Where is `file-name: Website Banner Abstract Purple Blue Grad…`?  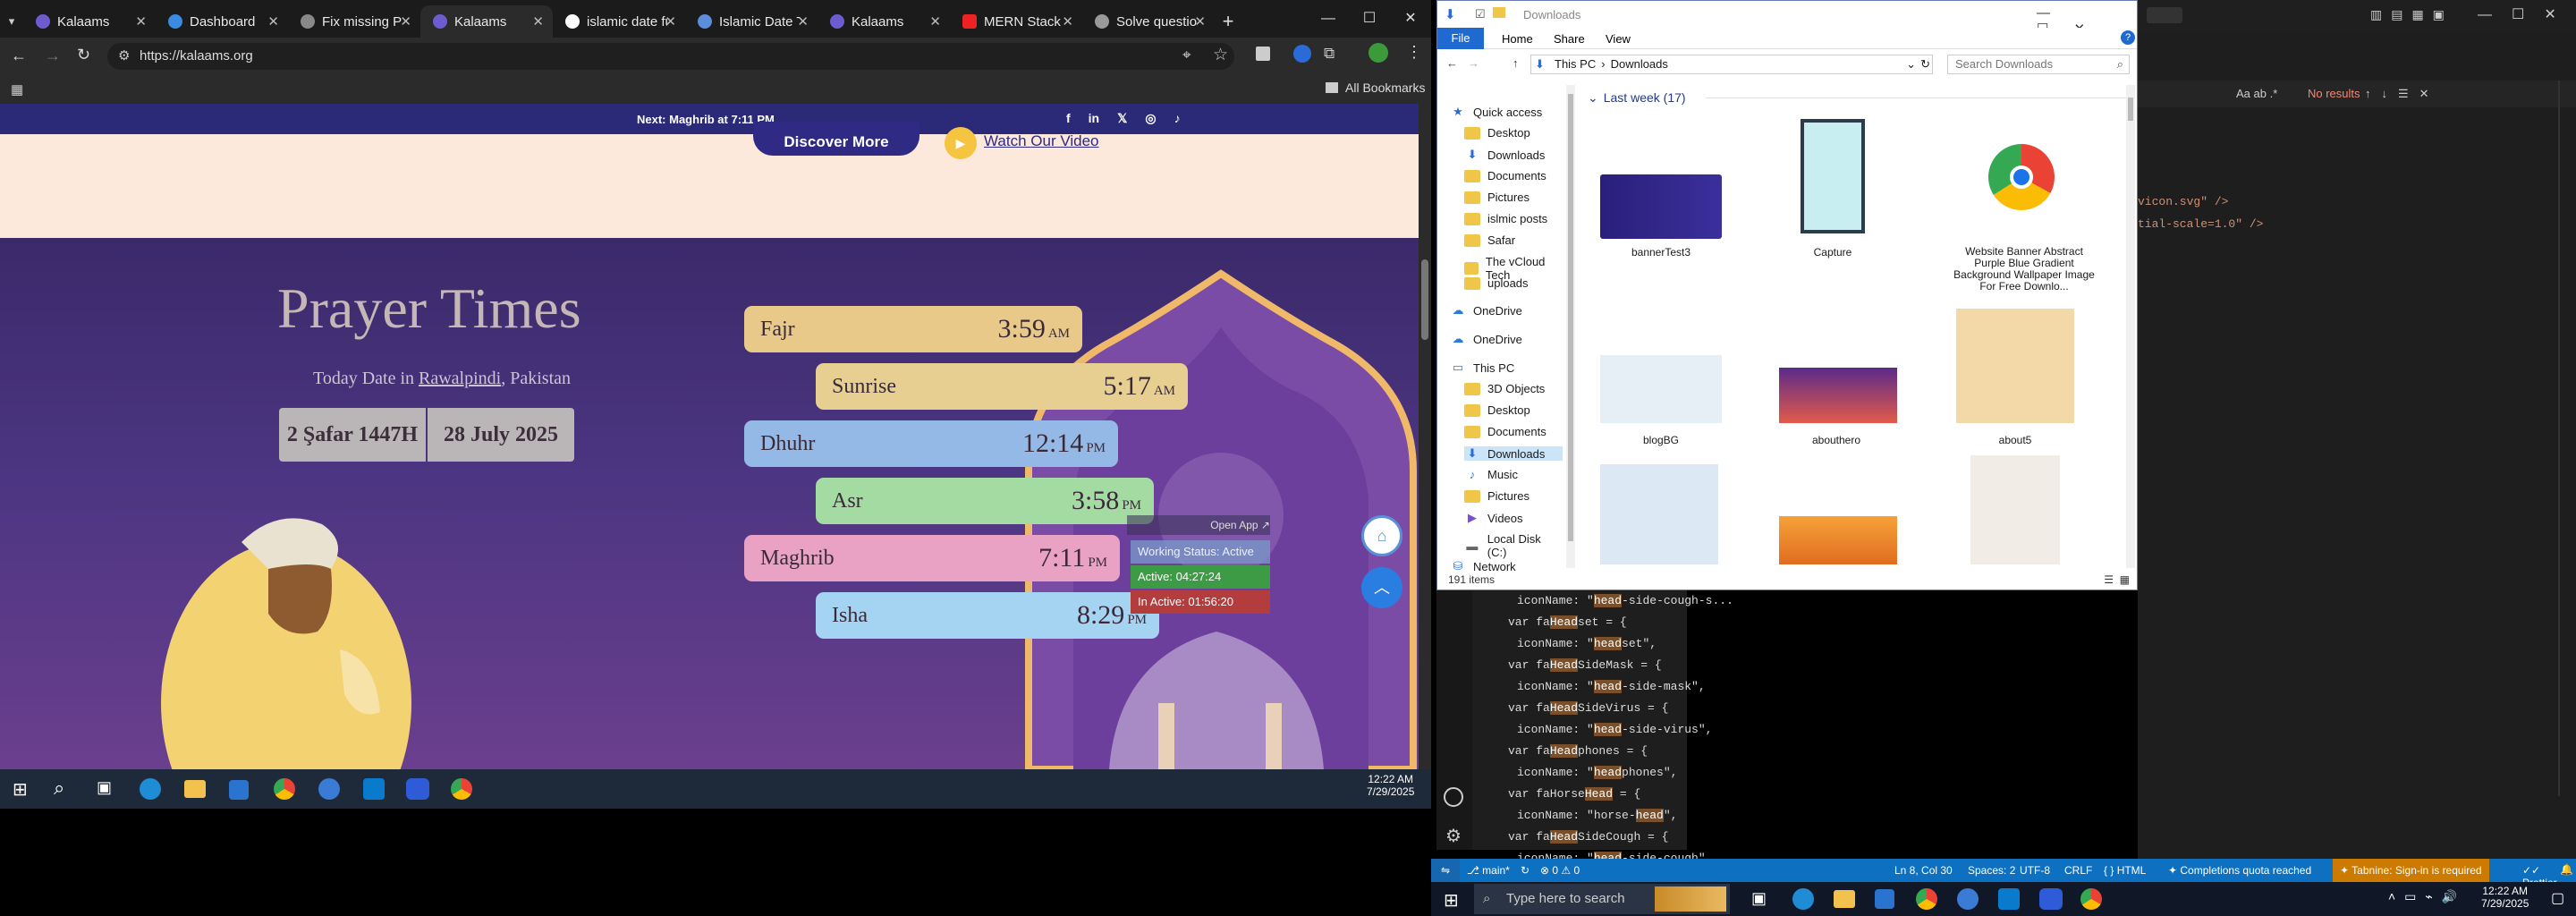 file-name: Website Banner Abstract Purple Blue Grad… is located at coordinates (2024, 269).